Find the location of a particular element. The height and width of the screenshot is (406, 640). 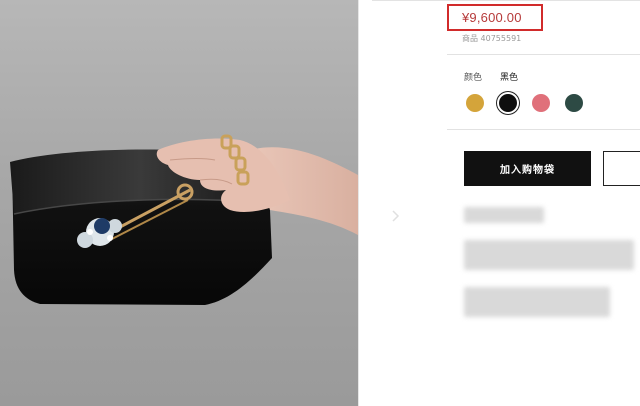

color-swatch-pink is located at coordinates (541, 103).